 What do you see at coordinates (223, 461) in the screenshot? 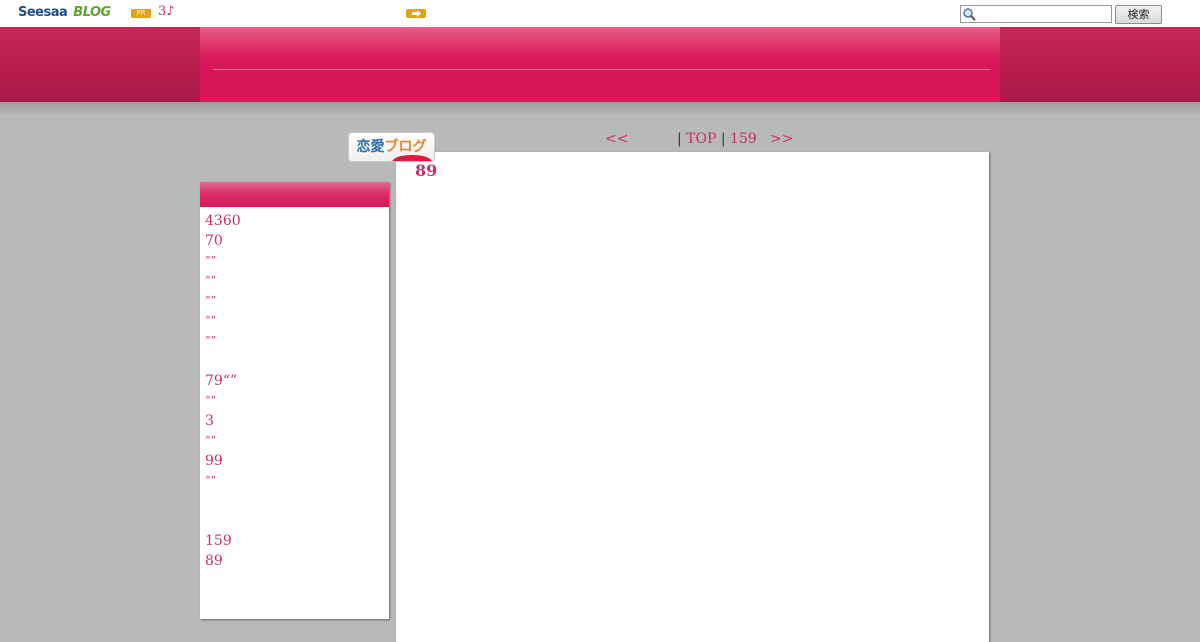
I see `sidebar-item: 99` at bounding box center [223, 461].